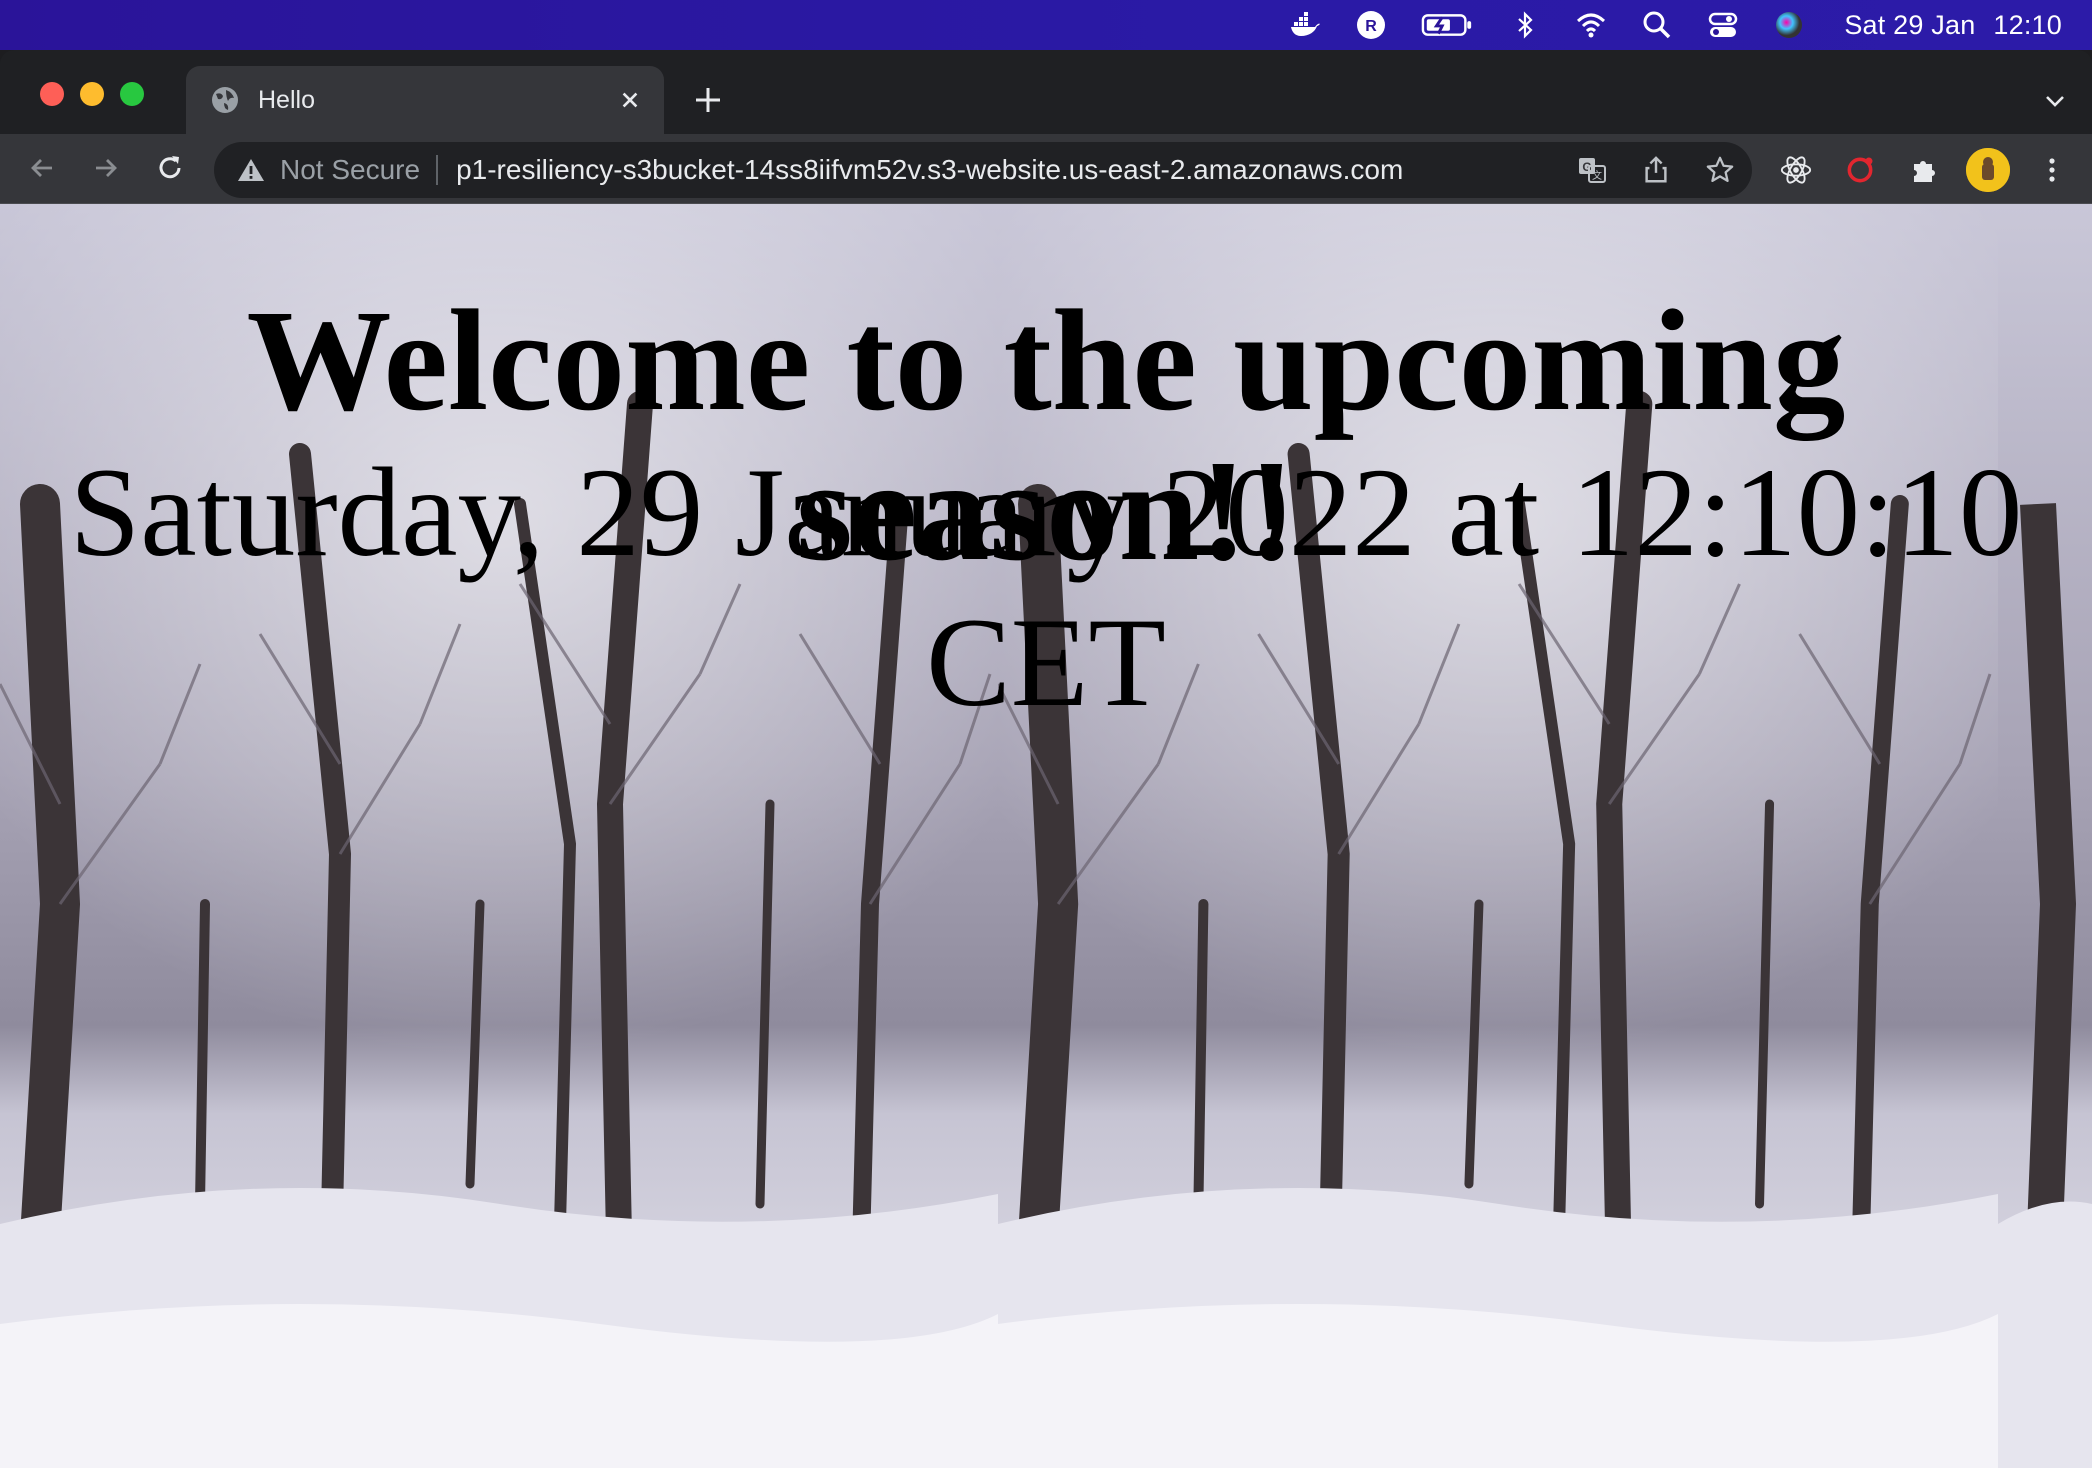  What do you see at coordinates (1525, 25) in the screenshot?
I see `bluetooth-icon` at bounding box center [1525, 25].